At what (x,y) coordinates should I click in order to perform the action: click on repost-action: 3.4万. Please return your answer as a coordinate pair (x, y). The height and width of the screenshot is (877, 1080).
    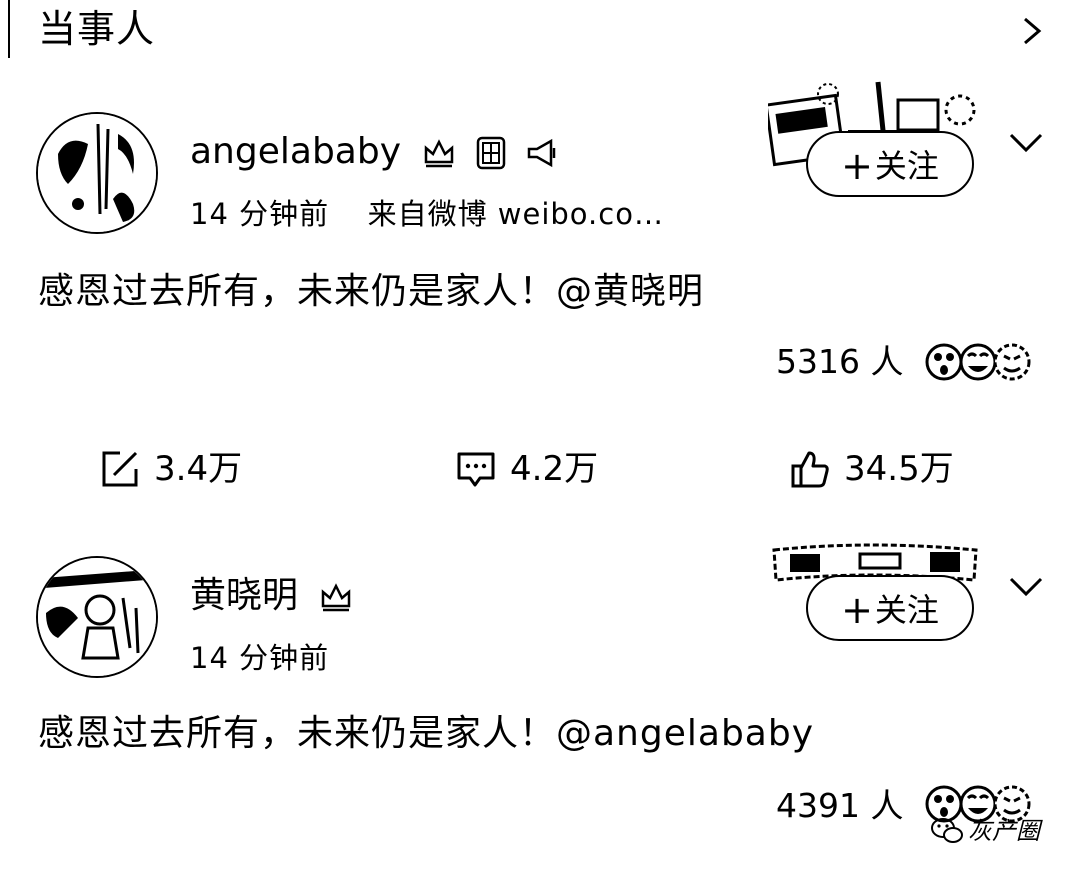
    Looking at the image, I should click on (171, 469).